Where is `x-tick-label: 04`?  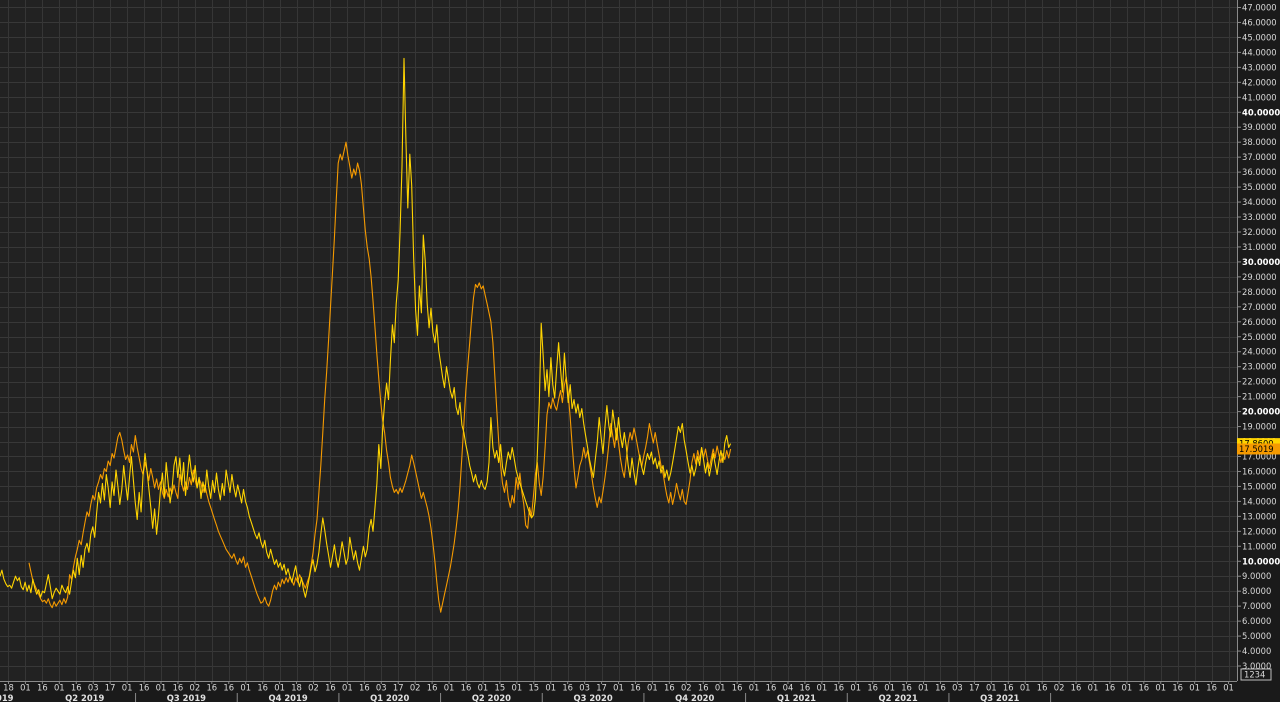
x-tick-label: 04 is located at coordinates (788, 688).